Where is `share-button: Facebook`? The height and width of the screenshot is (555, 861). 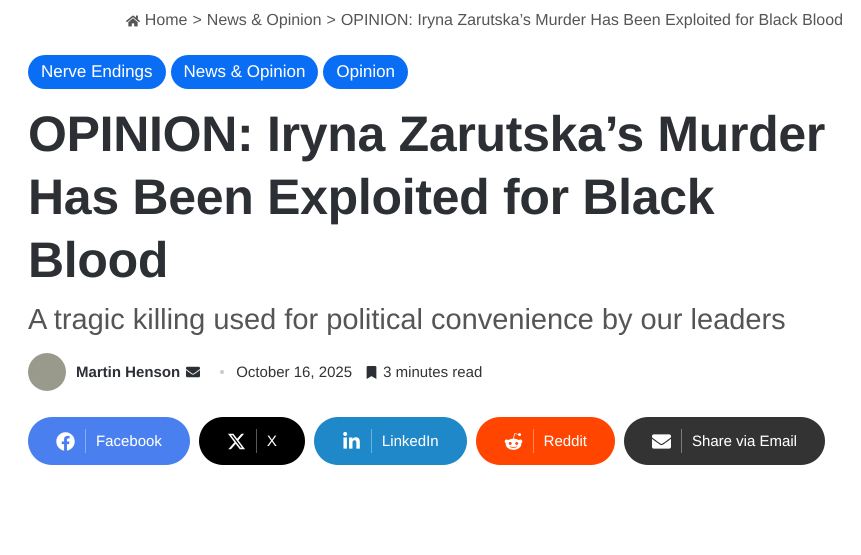
share-button: Facebook is located at coordinates (109, 441).